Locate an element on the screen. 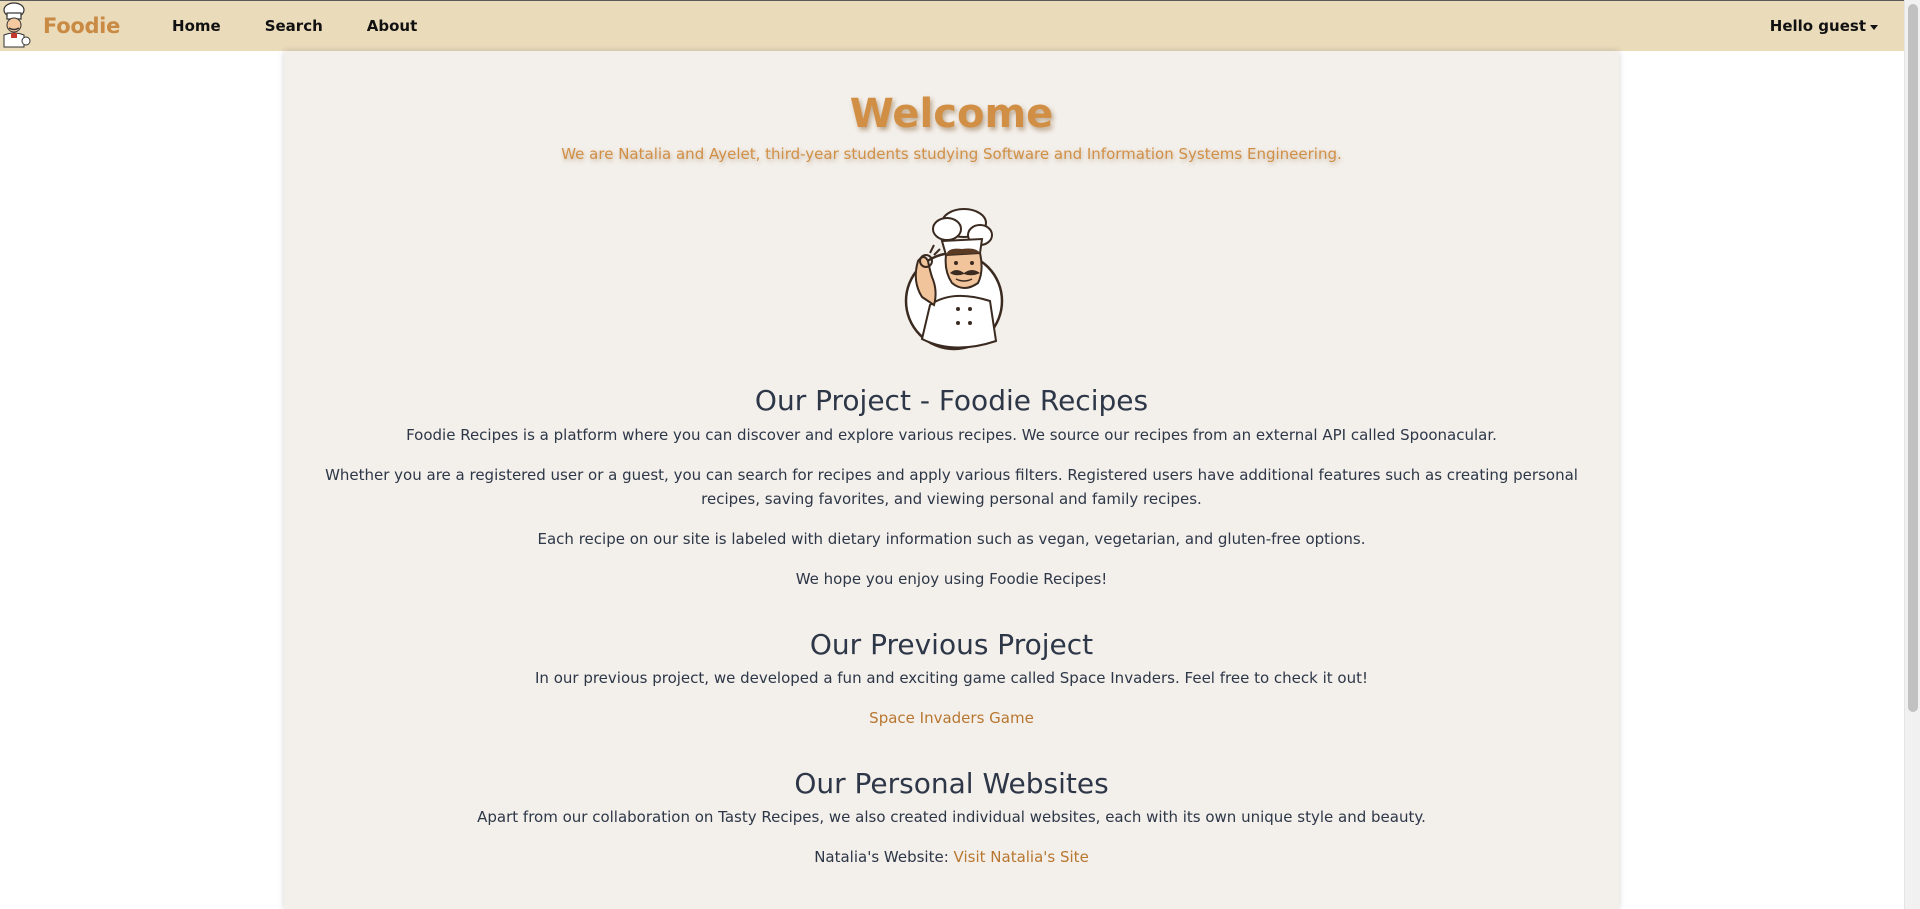  nav-search: Search is located at coordinates (294, 26).